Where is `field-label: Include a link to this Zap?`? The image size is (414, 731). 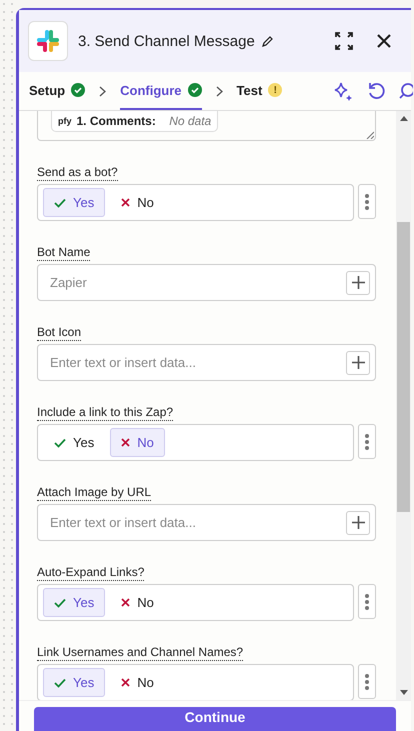 field-label: Include a link to this Zap? is located at coordinates (105, 413).